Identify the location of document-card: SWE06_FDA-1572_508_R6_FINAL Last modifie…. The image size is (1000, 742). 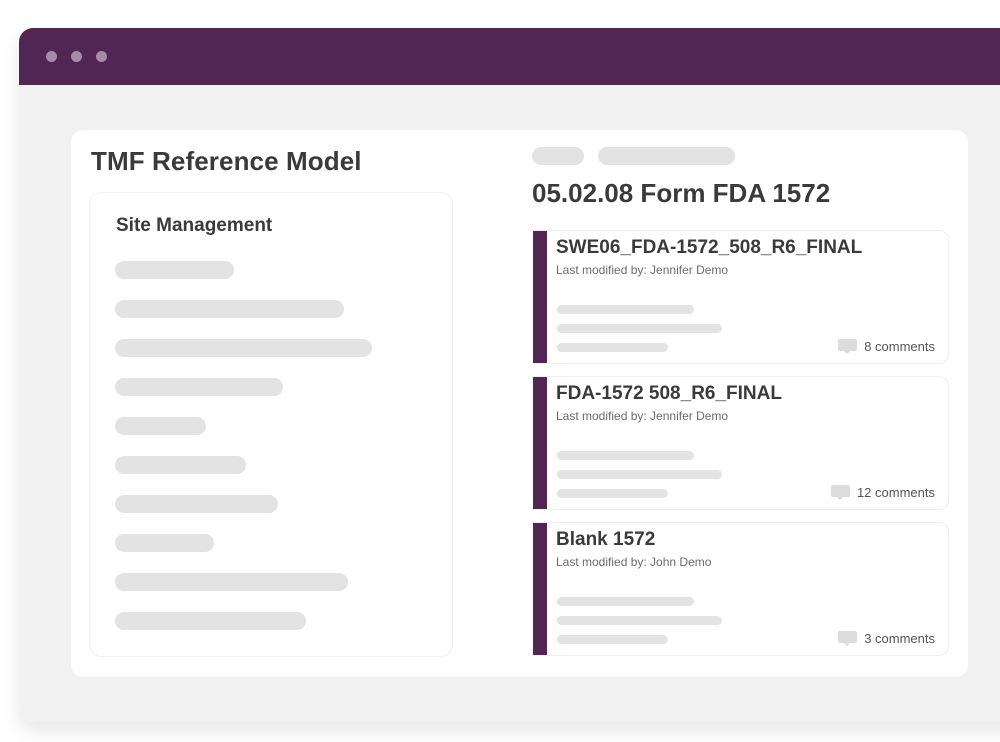
(741, 297).